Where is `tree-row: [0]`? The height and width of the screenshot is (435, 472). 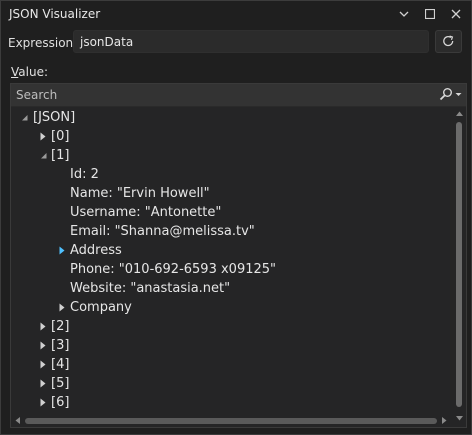
tree-row: [0] is located at coordinates (231, 136).